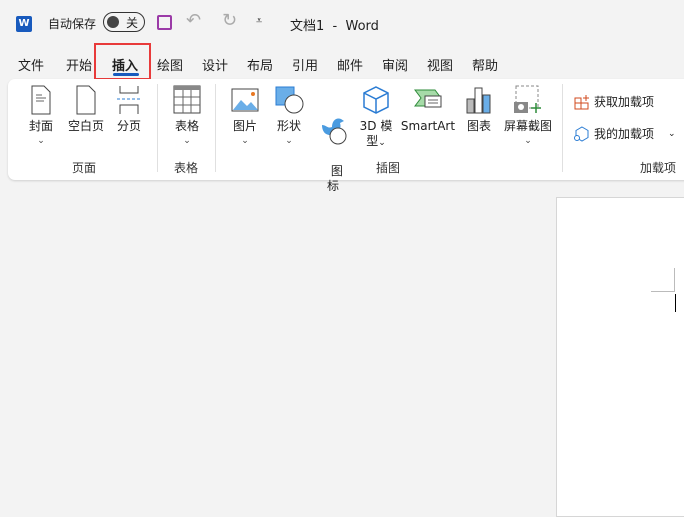 This screenshot has width=684, height=517. Describe the element at coordinates (187, 117) in the screenshot. I see `table-button: 表格 ⌄` at that location.